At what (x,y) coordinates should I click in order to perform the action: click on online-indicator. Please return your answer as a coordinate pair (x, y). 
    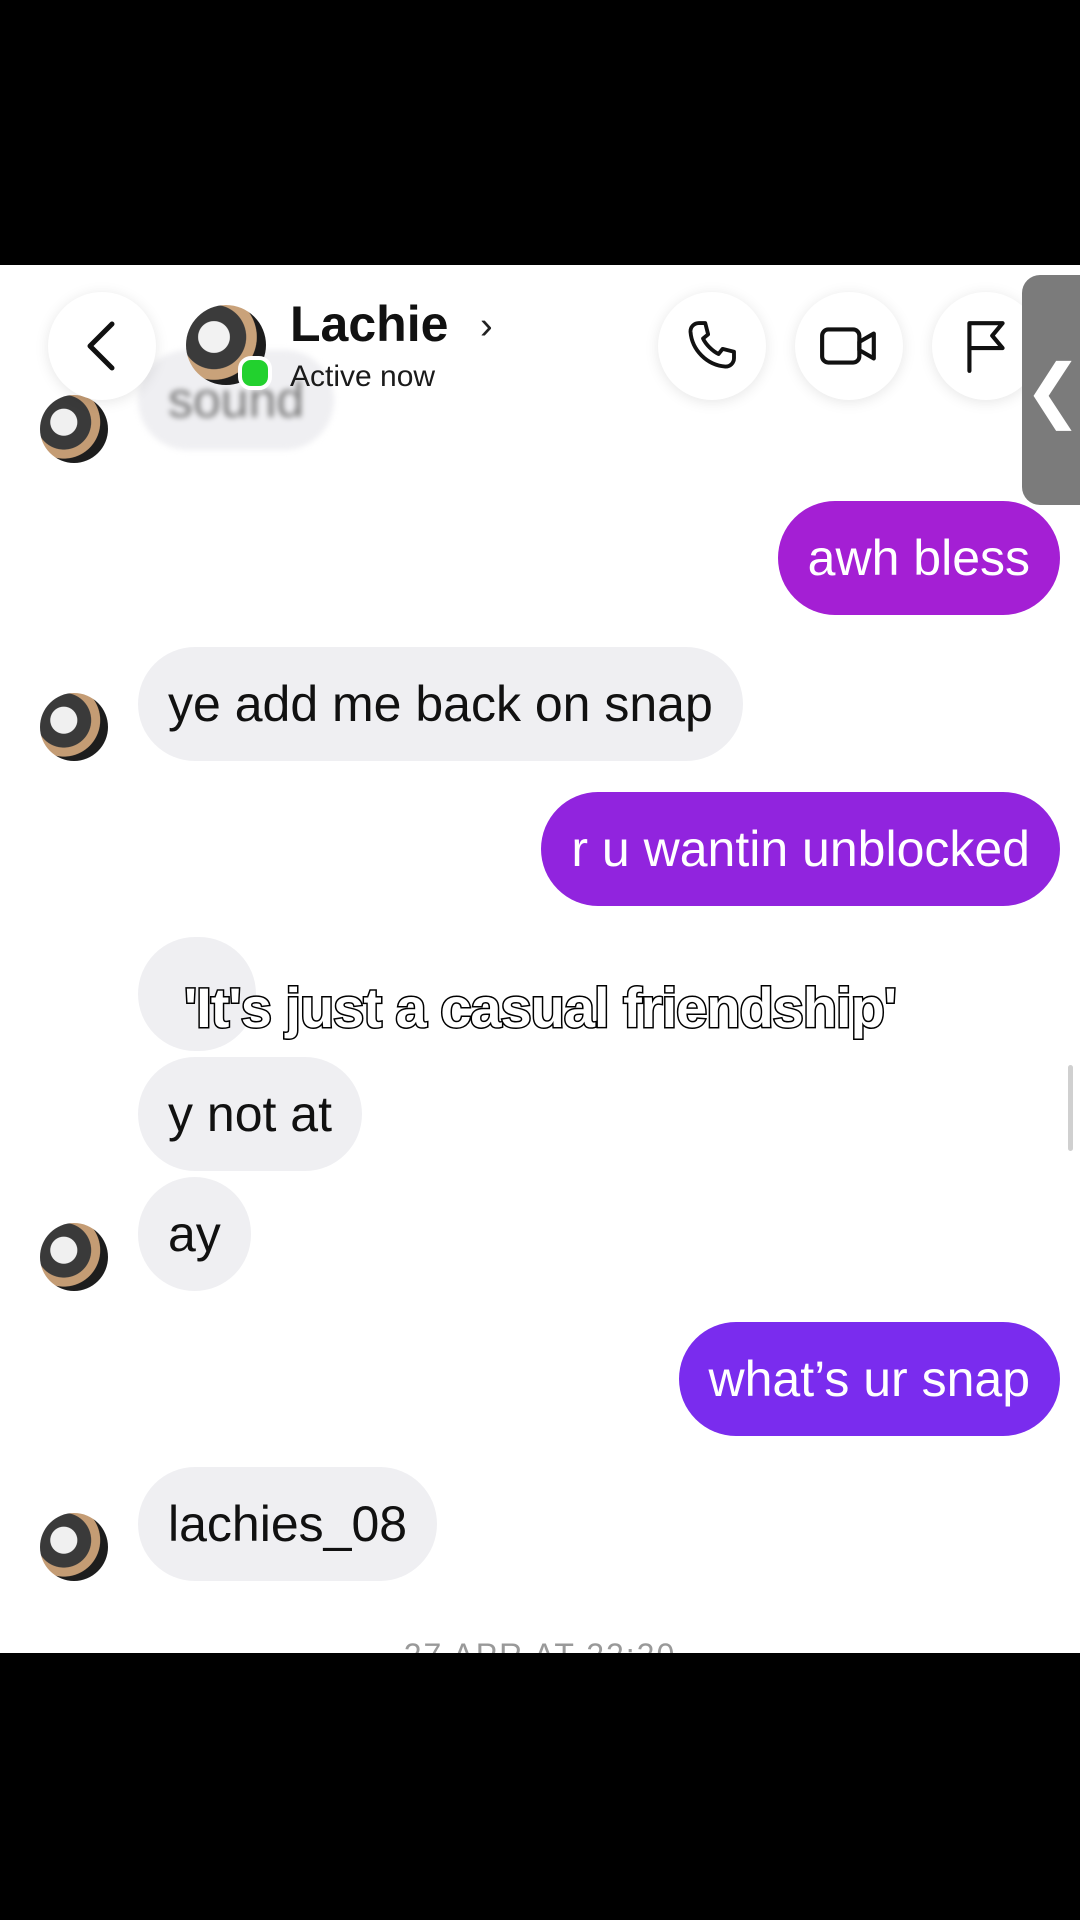
    Looking at the image, I should click on (255, 373).